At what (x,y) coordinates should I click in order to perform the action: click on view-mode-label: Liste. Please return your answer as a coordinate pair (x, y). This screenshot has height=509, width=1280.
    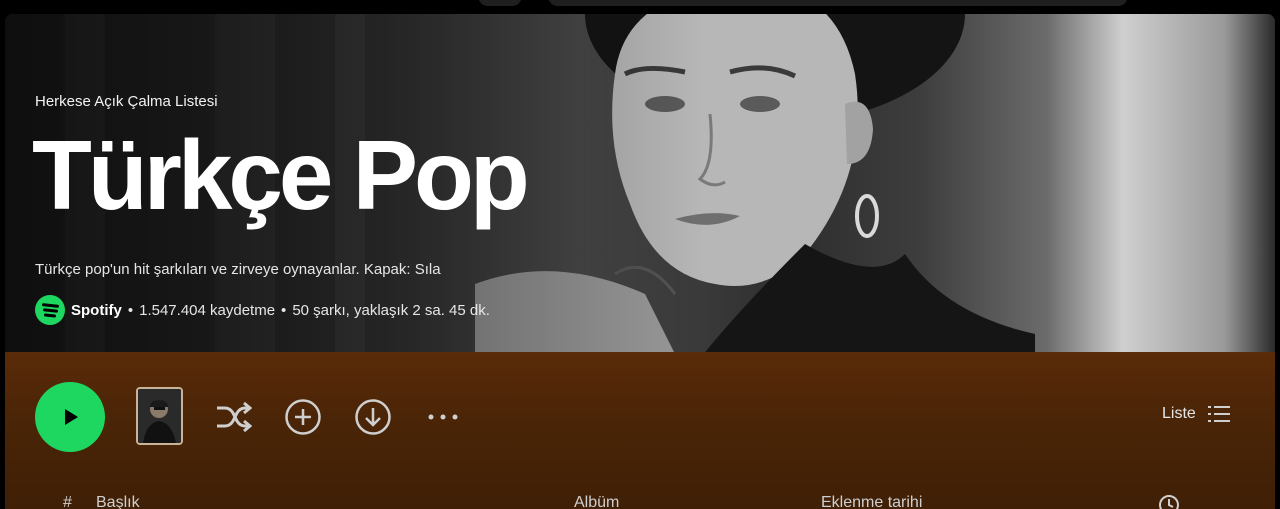
    Looking at the image, I should click on (1179, 413).